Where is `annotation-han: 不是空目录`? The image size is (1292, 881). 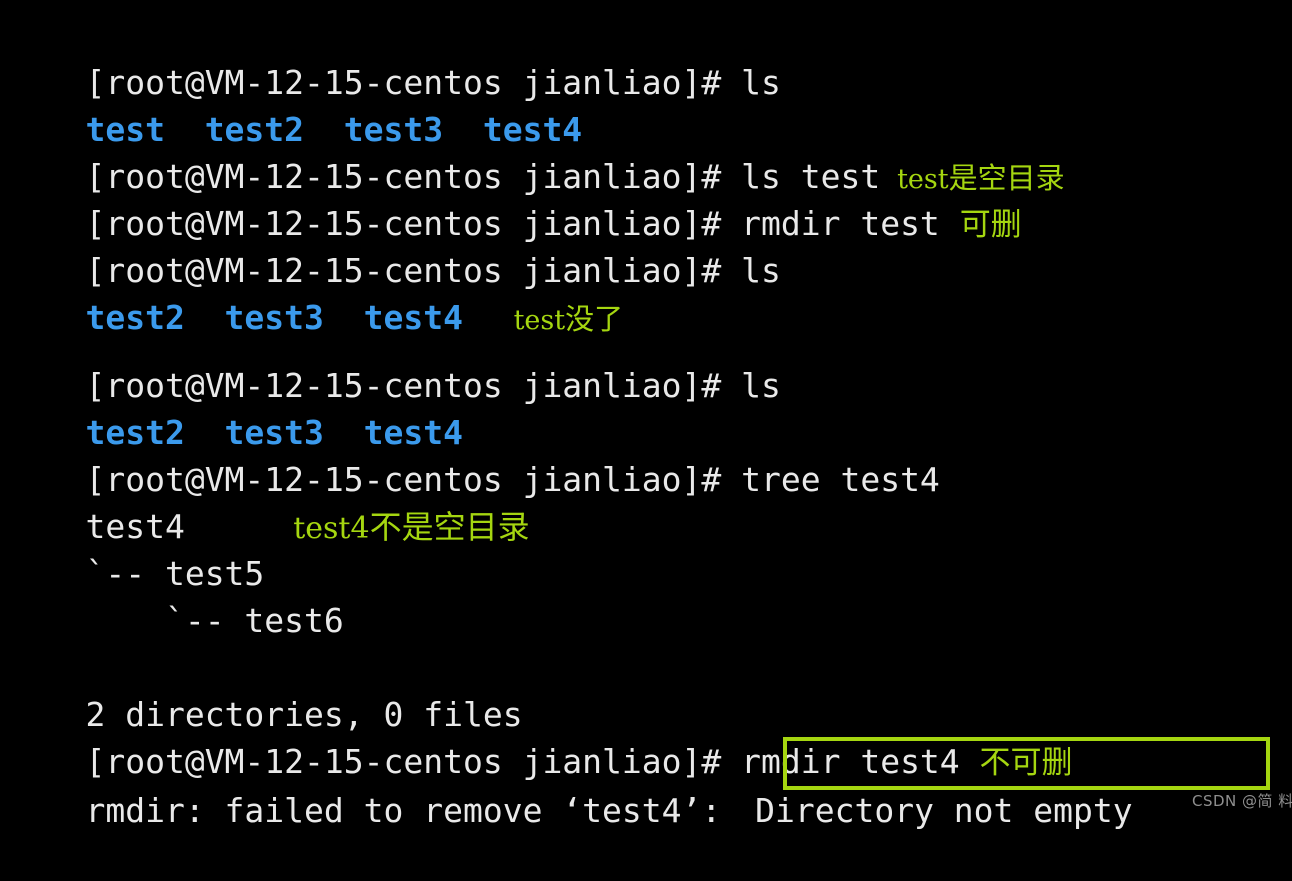 annotation-han: 不是空目录 is located at coordinates (449, 527).